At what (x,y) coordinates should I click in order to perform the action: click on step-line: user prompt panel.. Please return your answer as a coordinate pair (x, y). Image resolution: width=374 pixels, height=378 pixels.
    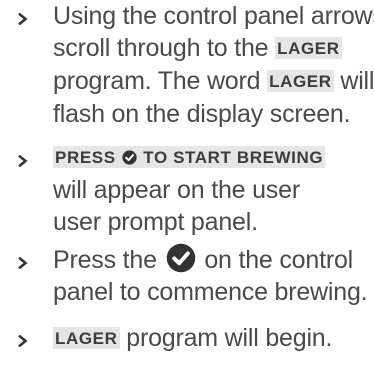
    Looking at the image, I should click on (155, 222).